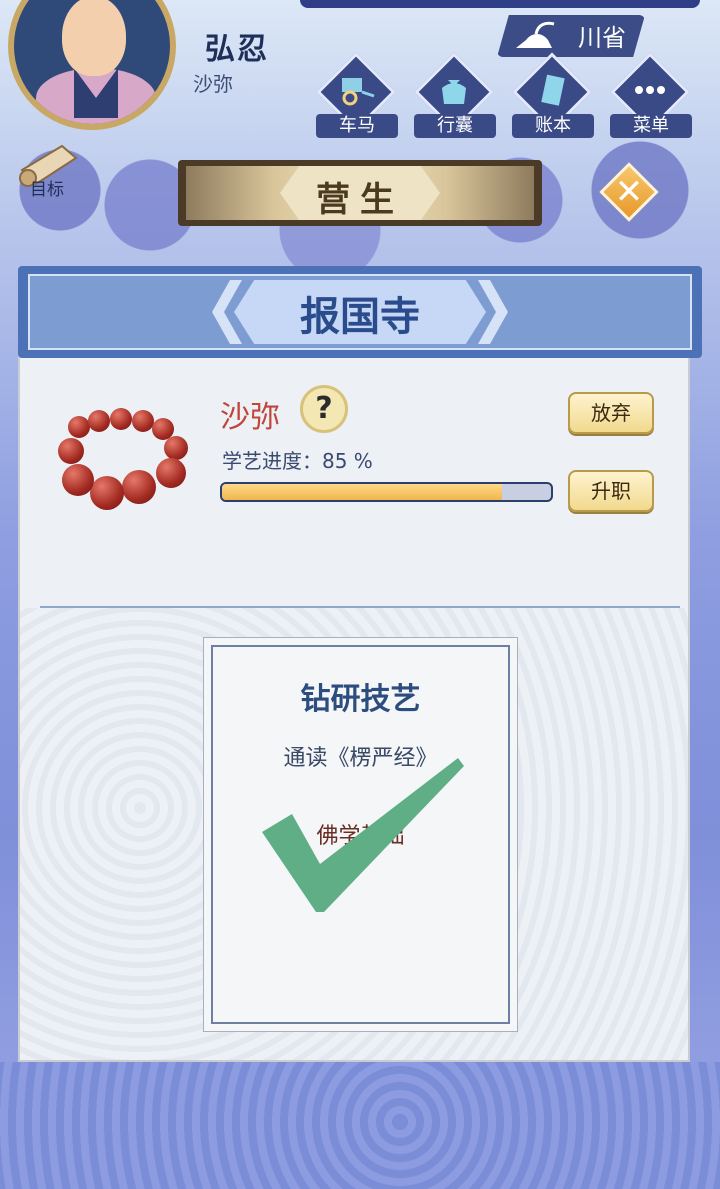  I want to click on temple-name: 报国寺, so click(360, 317).